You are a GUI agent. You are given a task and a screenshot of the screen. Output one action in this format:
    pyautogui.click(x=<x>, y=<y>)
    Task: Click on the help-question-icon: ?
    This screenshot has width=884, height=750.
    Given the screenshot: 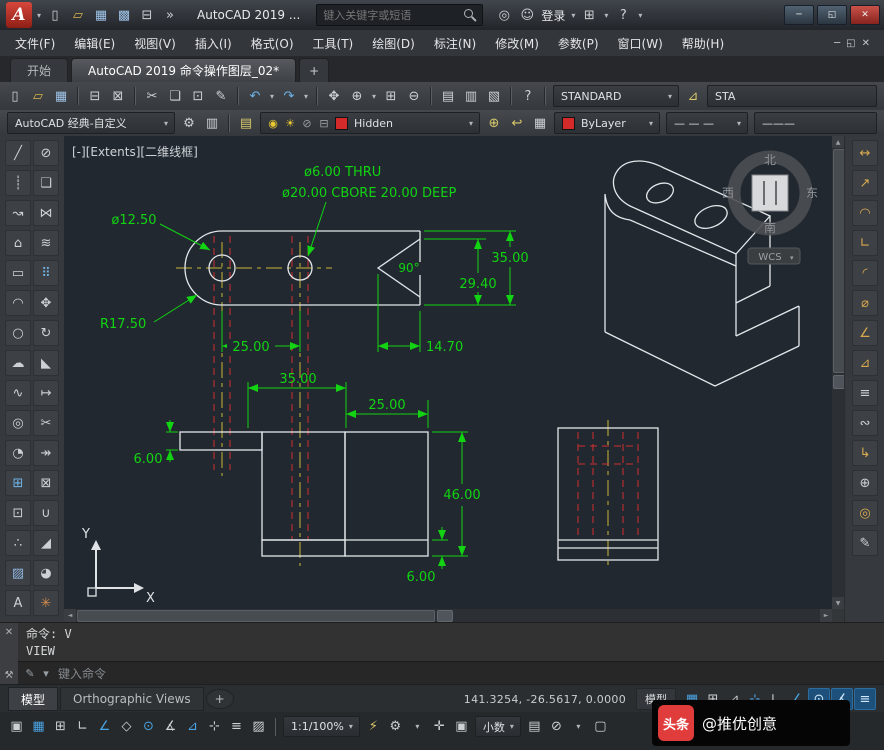 What is the action you would take?
    pyautogui.click(x=528, y=96)
    